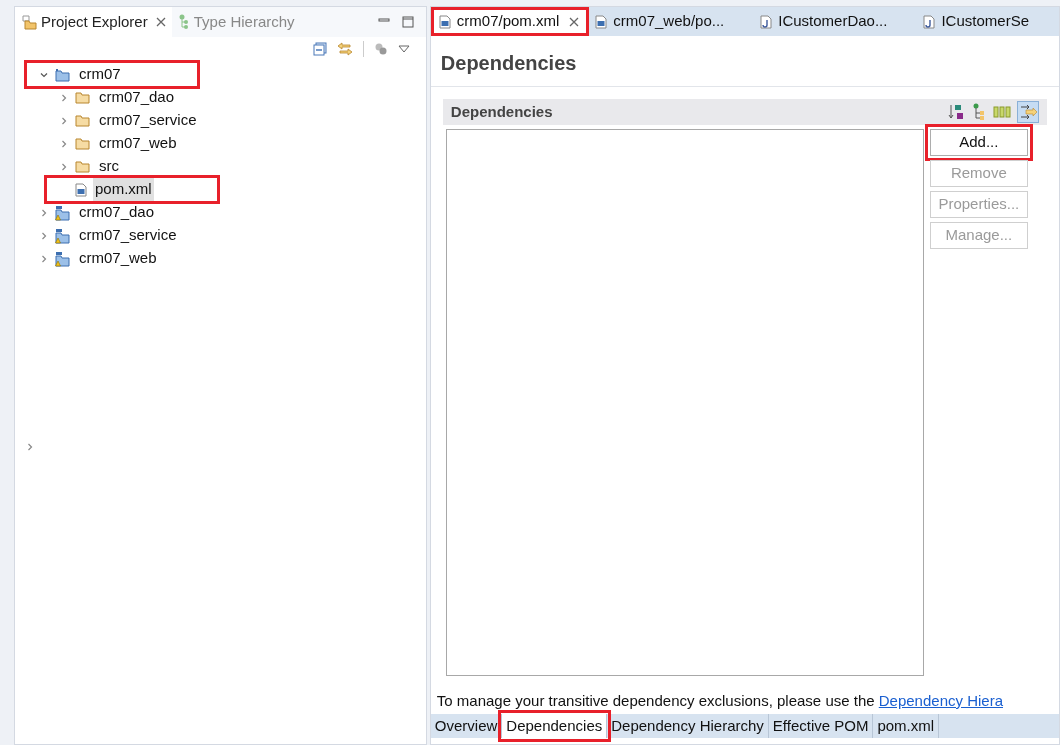  Describe the element at coordinates (123, 189) in the screenshot. I see `tree-label: pom.xml` at that location.